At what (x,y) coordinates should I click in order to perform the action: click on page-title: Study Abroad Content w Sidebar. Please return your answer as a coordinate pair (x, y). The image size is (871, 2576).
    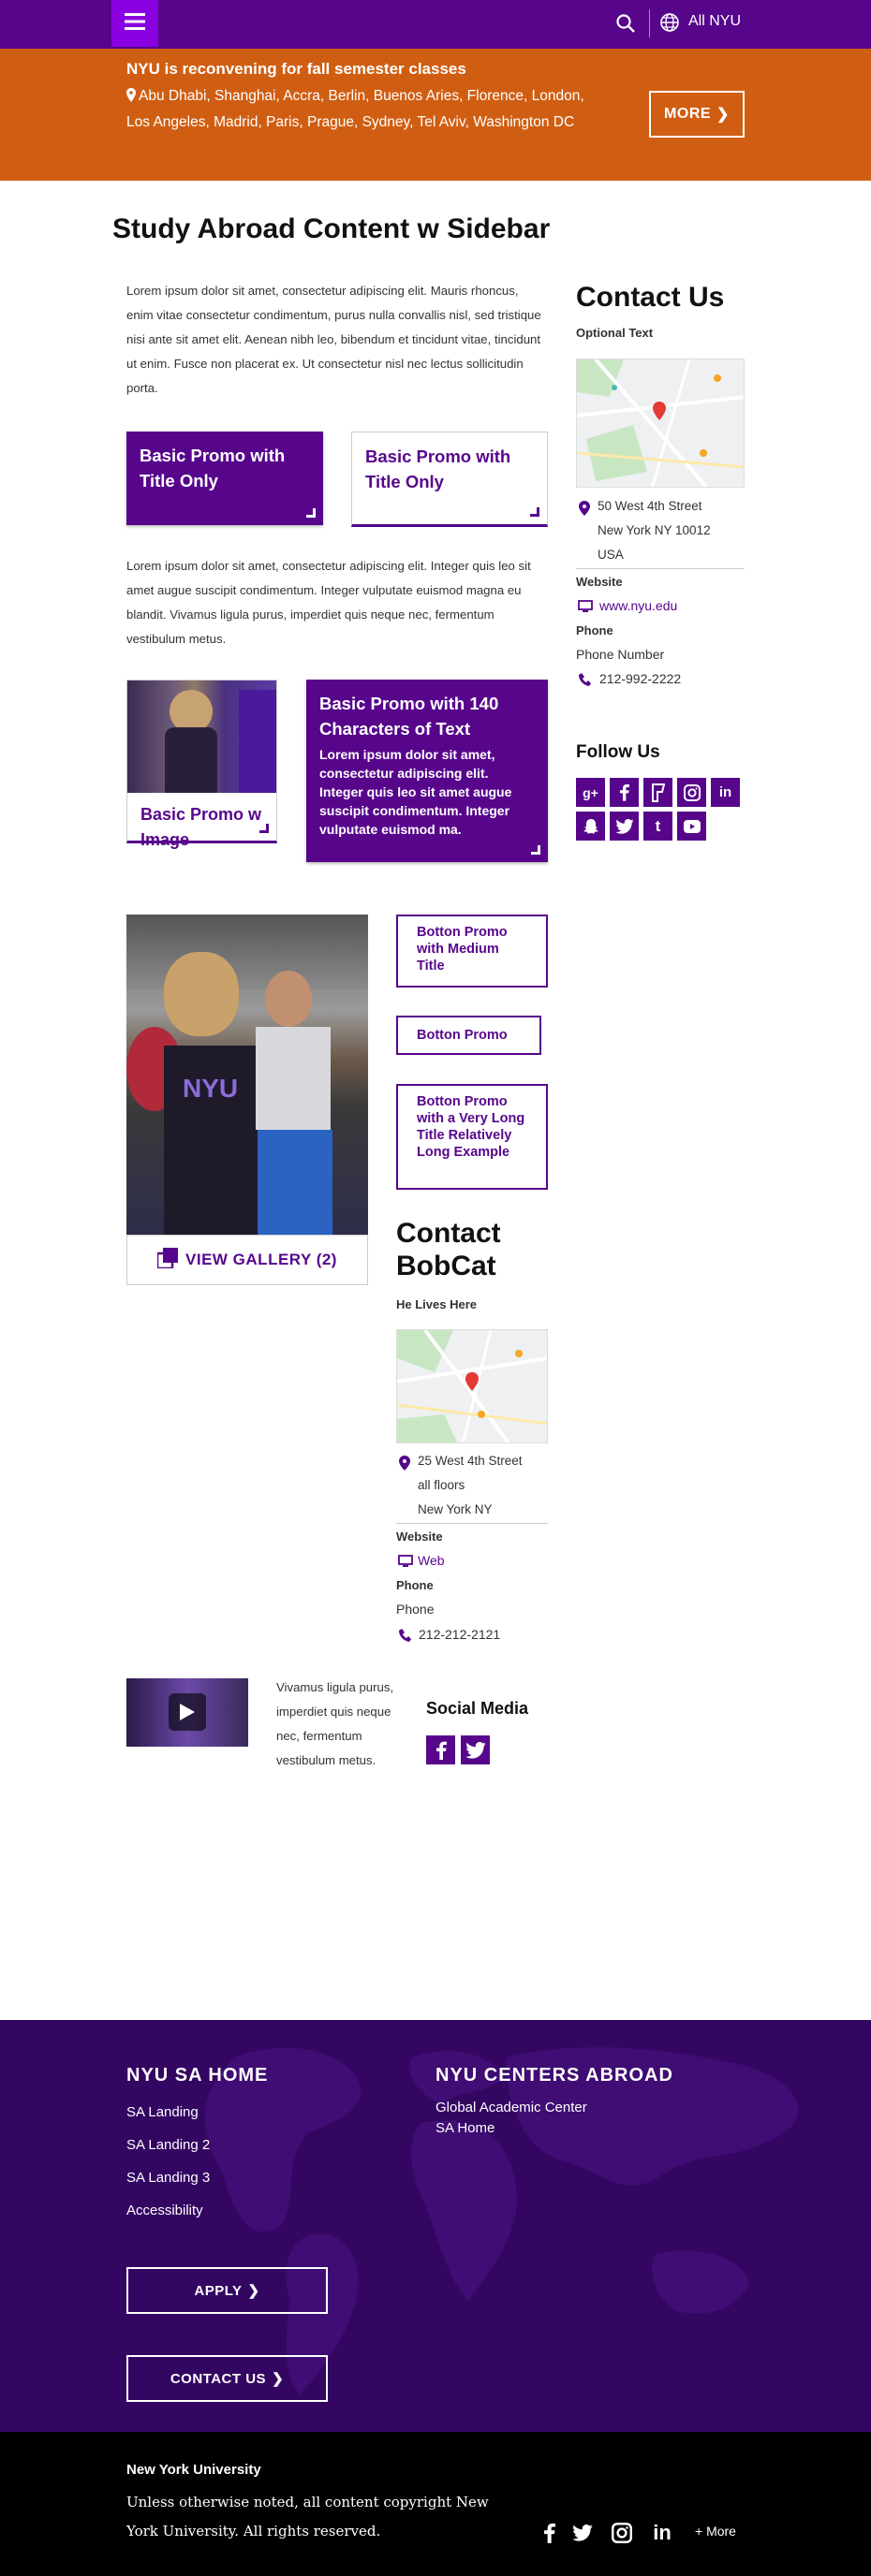
    Looking at the image, I should click on (331, 228).